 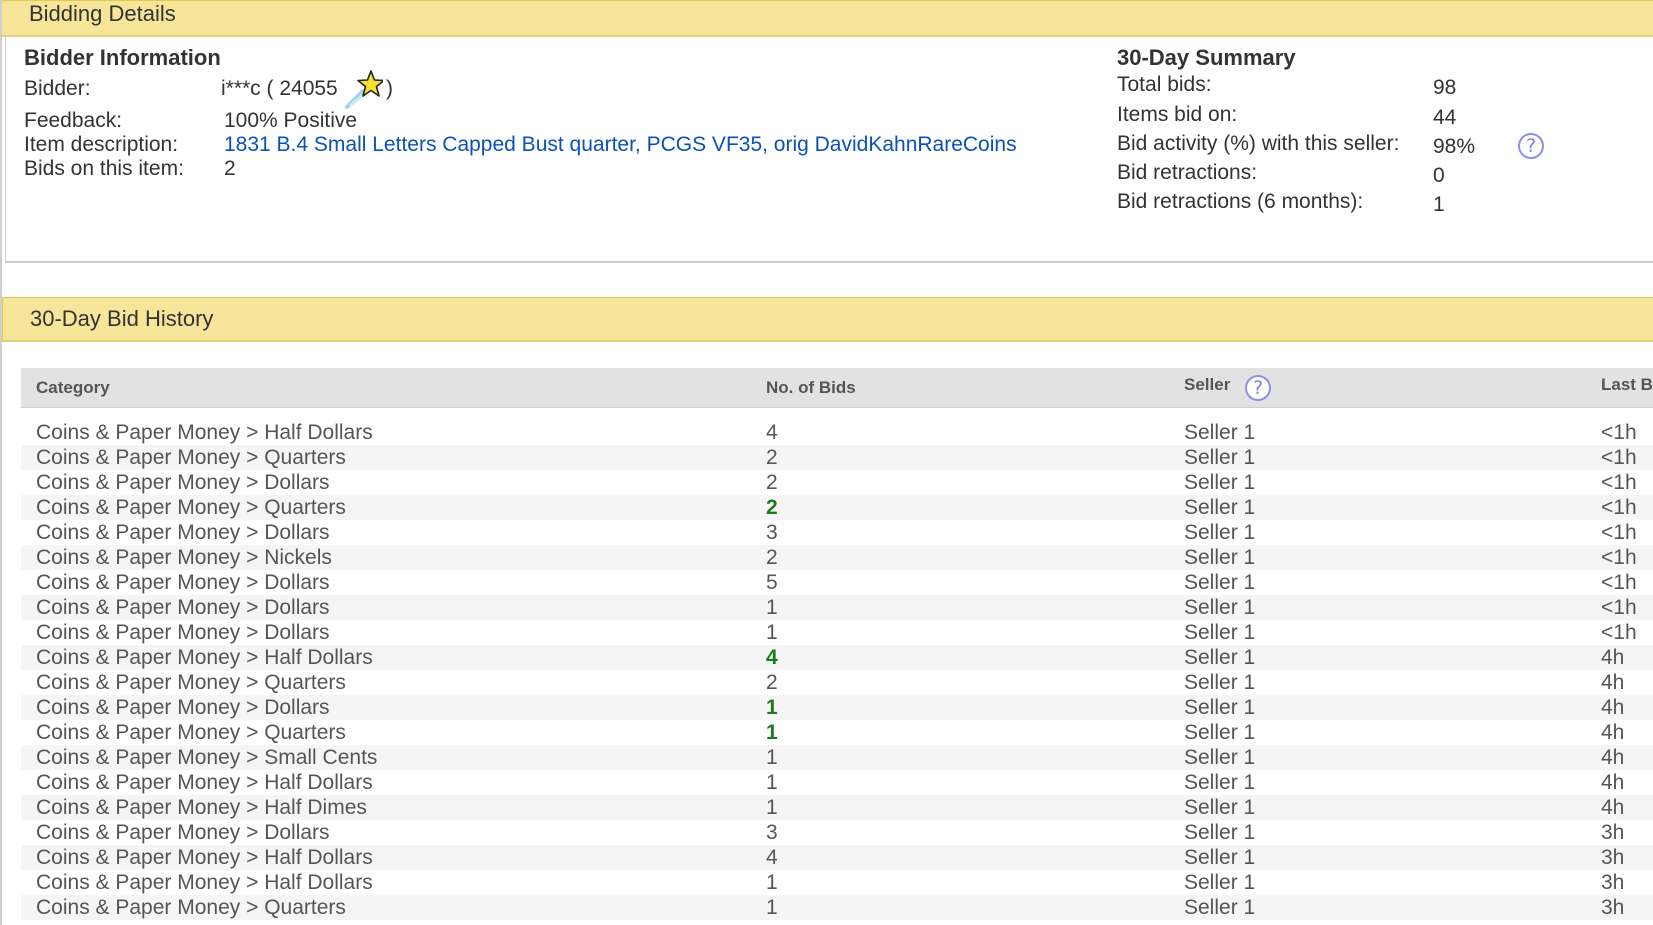 I want to click on summary-value: 98, so click(x=1445, y=87).